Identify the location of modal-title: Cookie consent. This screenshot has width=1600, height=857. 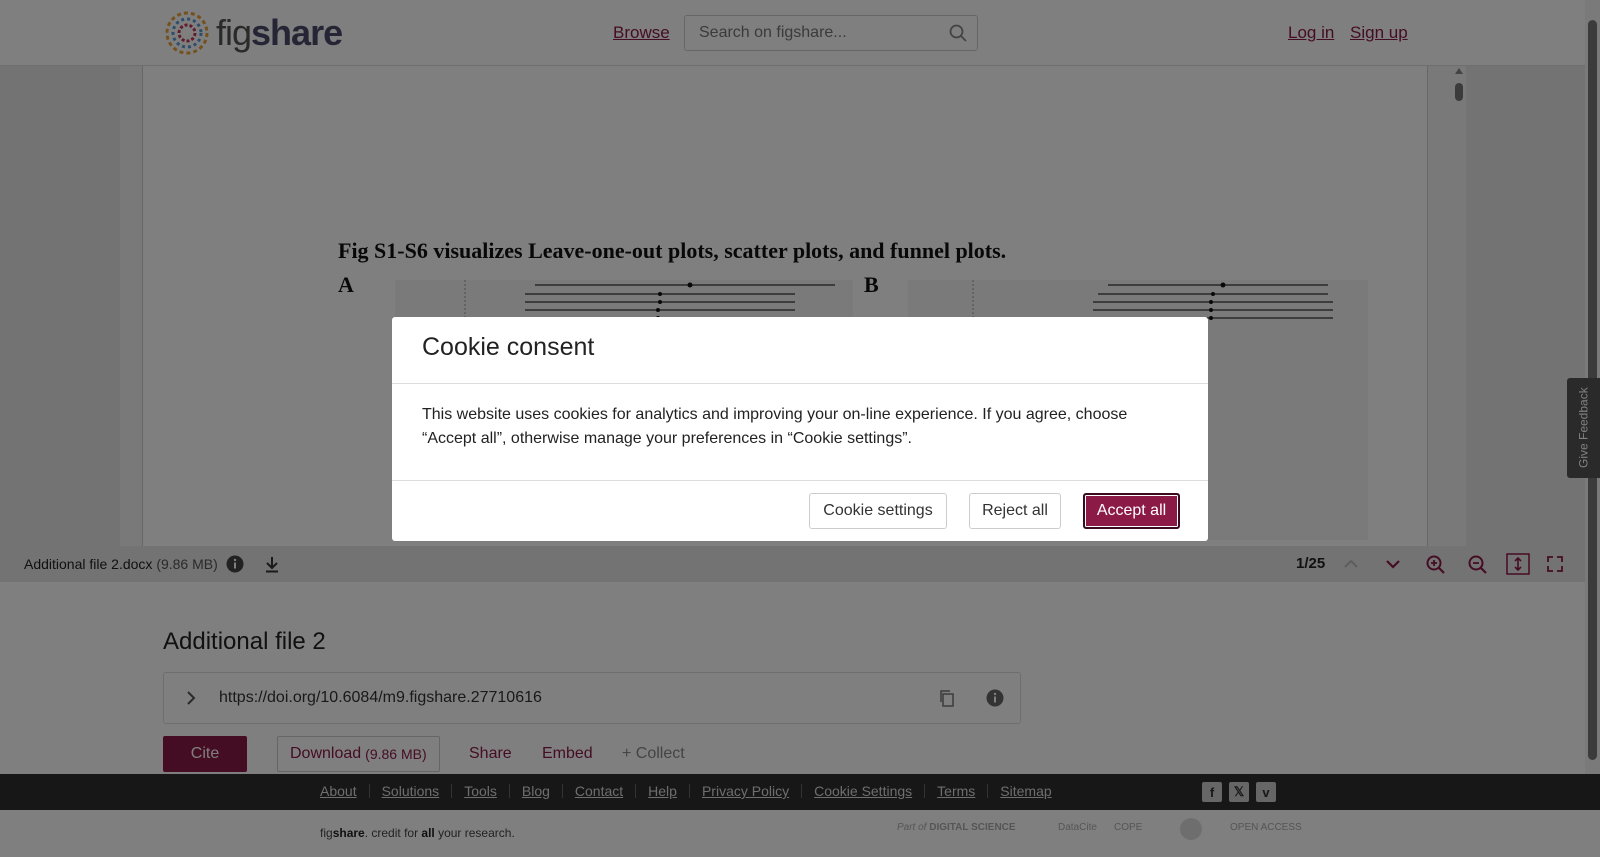
(508, 347).